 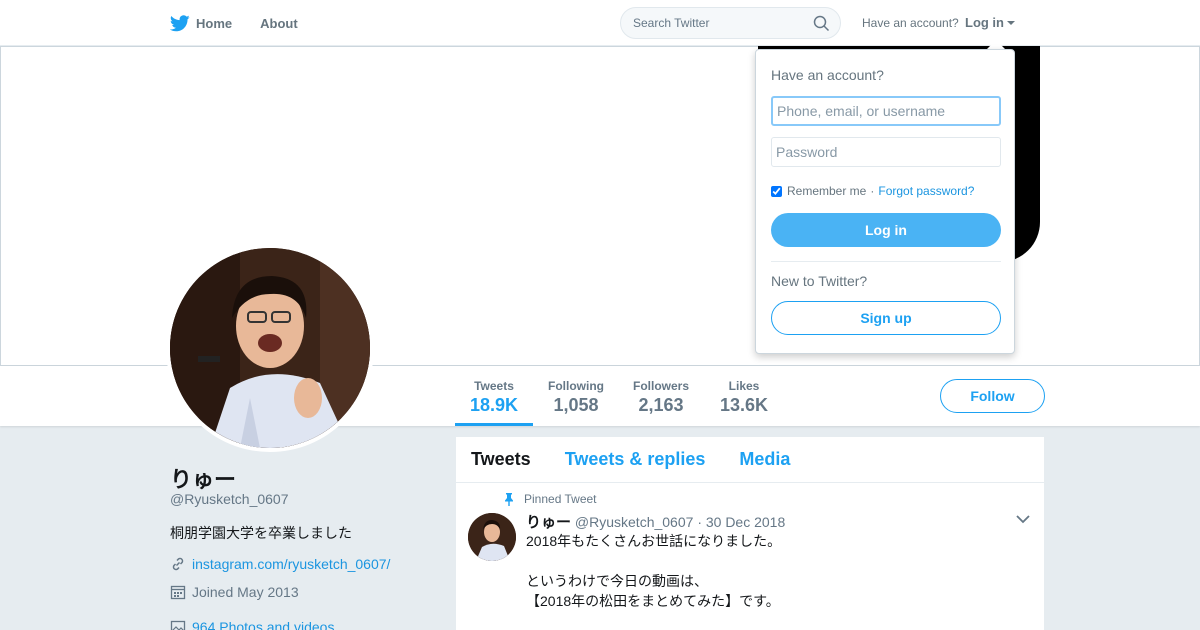 I want to click on forgot-password-link: Forgot password?, so click(x=926, y=191).